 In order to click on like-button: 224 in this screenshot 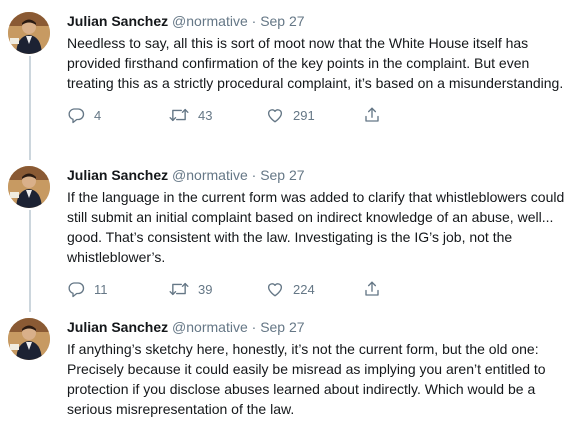, I will do `click(290, 289)`.